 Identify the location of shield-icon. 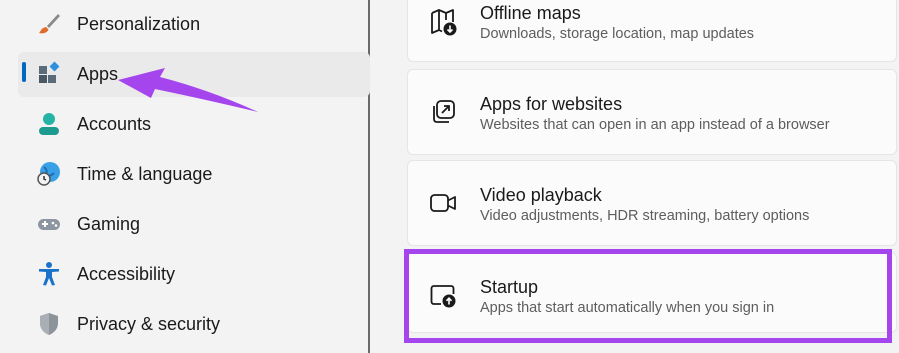
(49, 324).